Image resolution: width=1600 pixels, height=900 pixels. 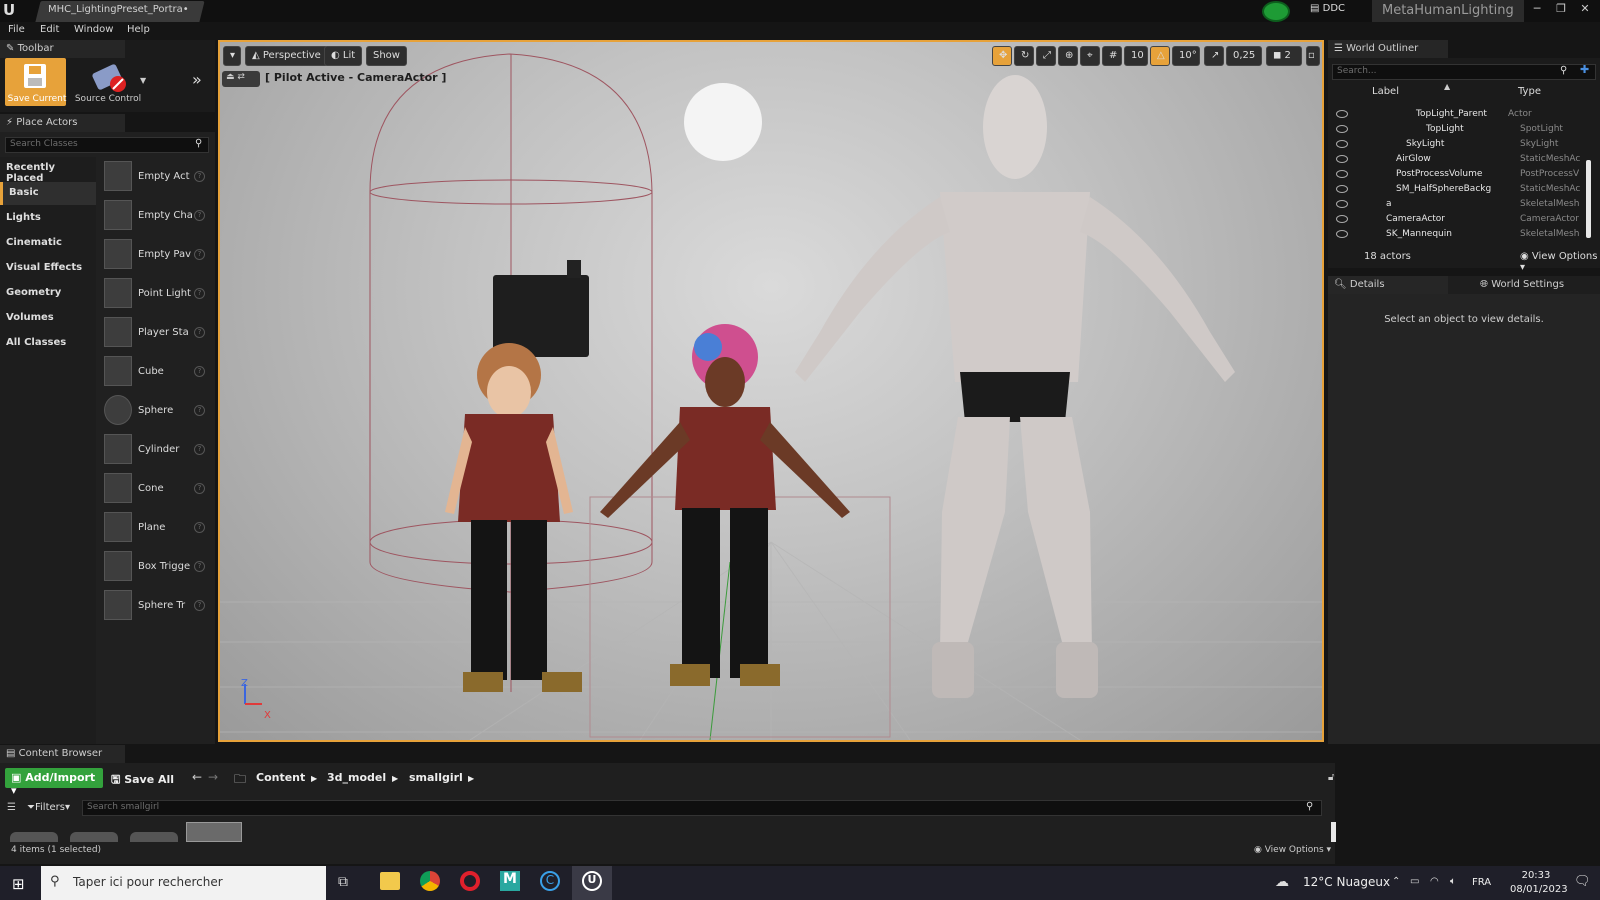 What do you see at coordinates (1046, 56) in the screenshot?
I see `scale-tool-icon: ⤢` at bounding box center [1046, 56].